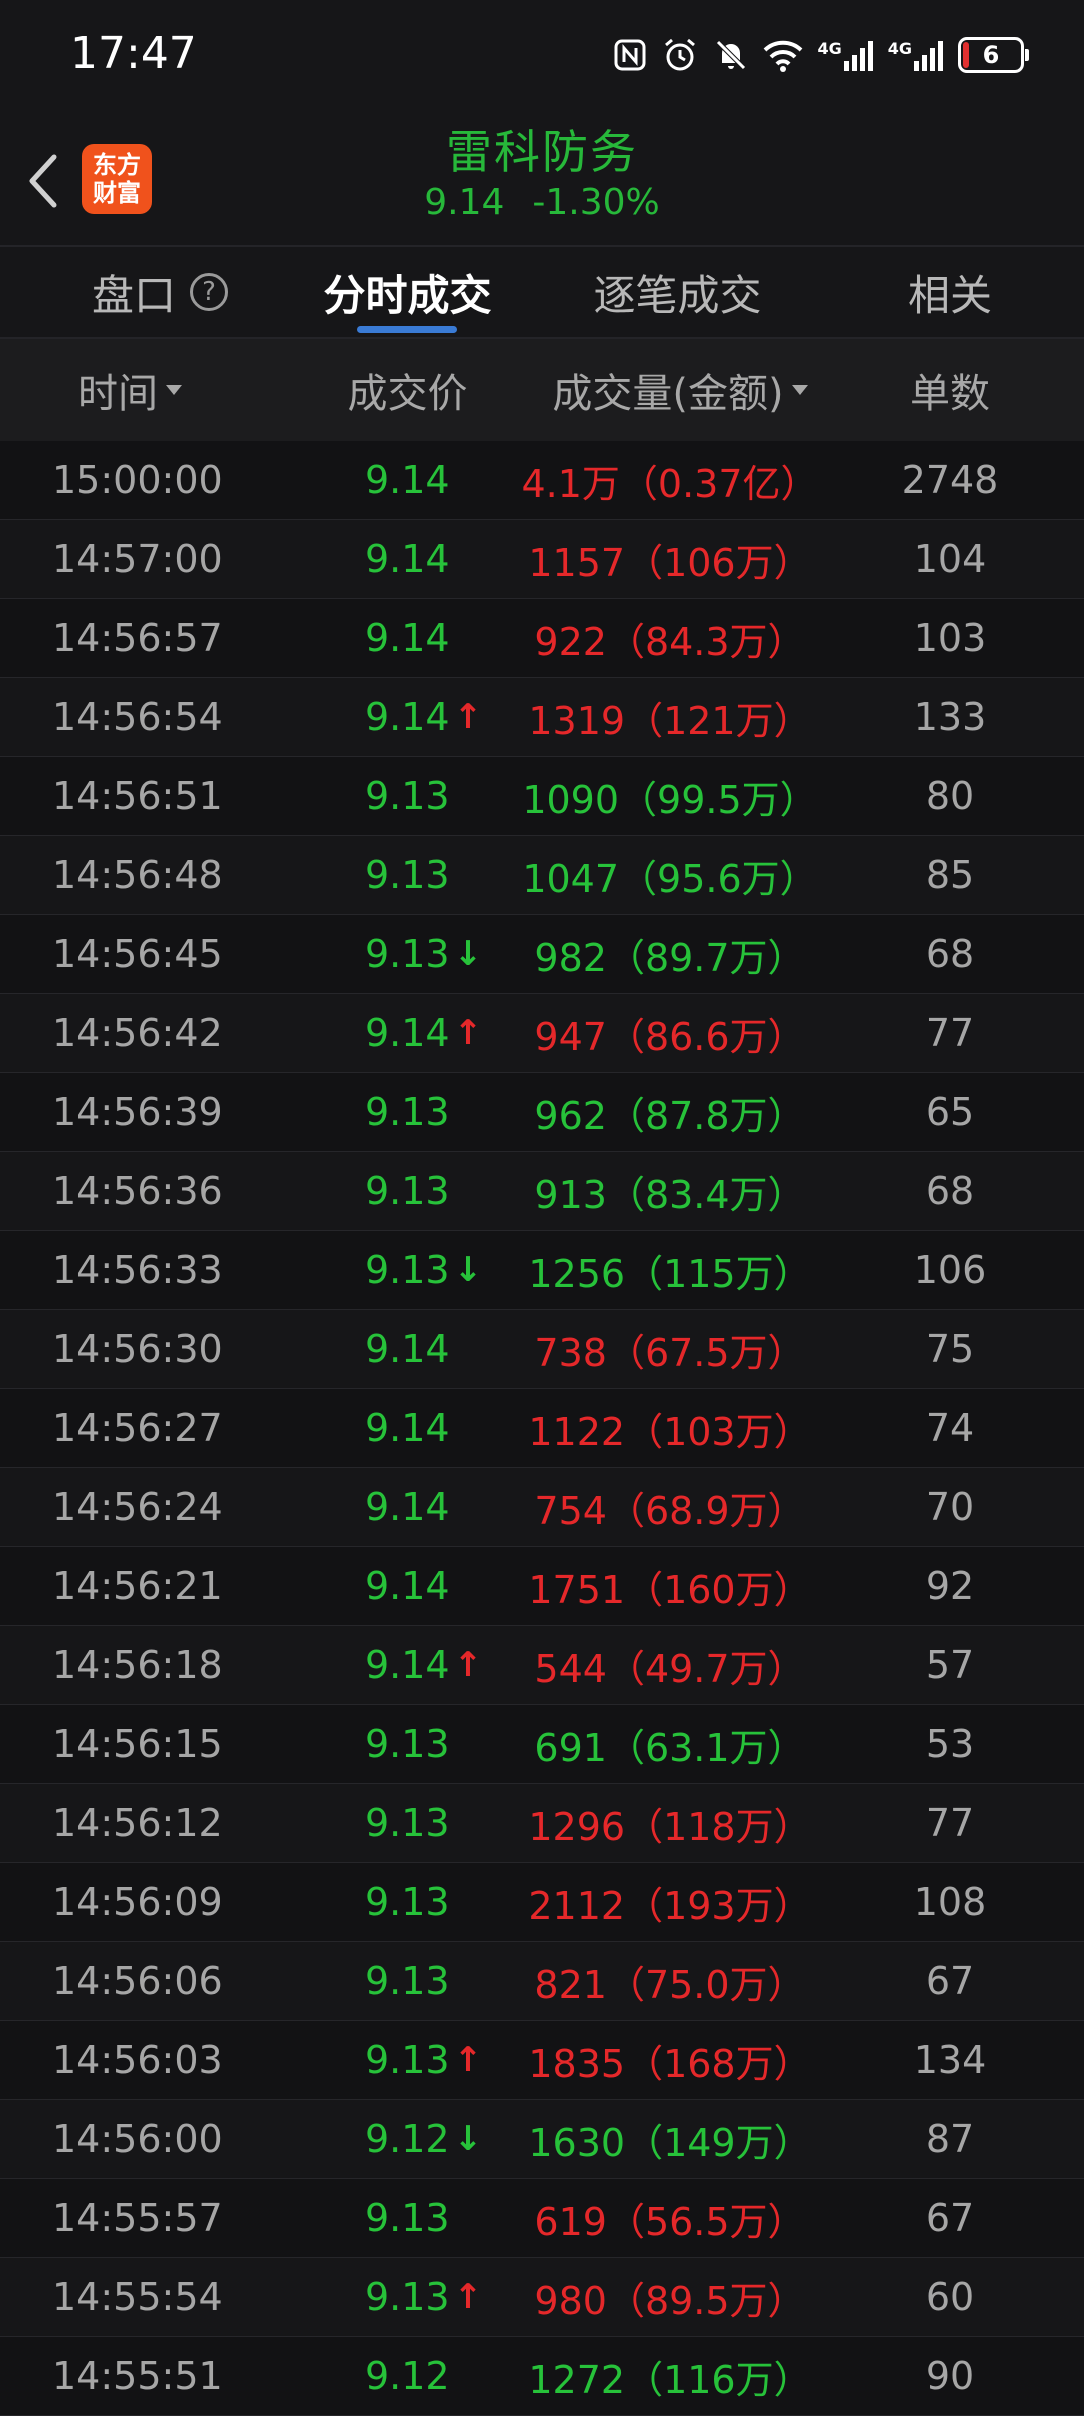  Describe the element at coordinates (542, 293) in the screenshot. I see `tab-bar: 盘口 ? 分时成交 逐笔成交 相关` at that location.